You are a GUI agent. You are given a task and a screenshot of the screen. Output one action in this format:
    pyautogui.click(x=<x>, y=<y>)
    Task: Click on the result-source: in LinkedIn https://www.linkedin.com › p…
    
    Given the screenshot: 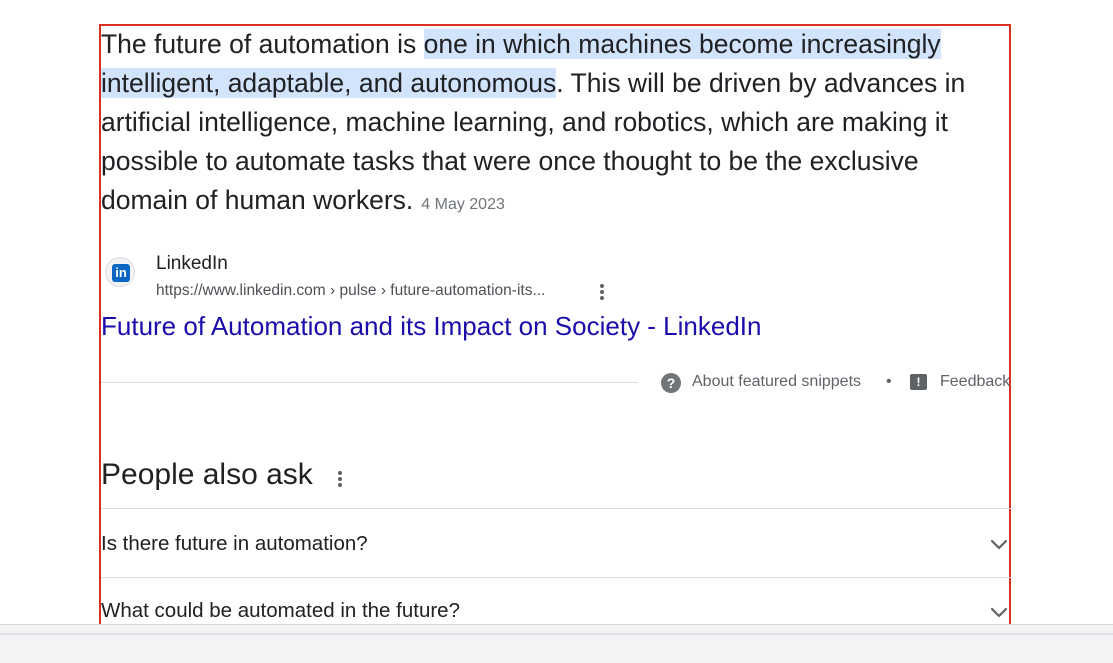 What is the action you would take?
    pyautogui.click(x=556, y=278)
    